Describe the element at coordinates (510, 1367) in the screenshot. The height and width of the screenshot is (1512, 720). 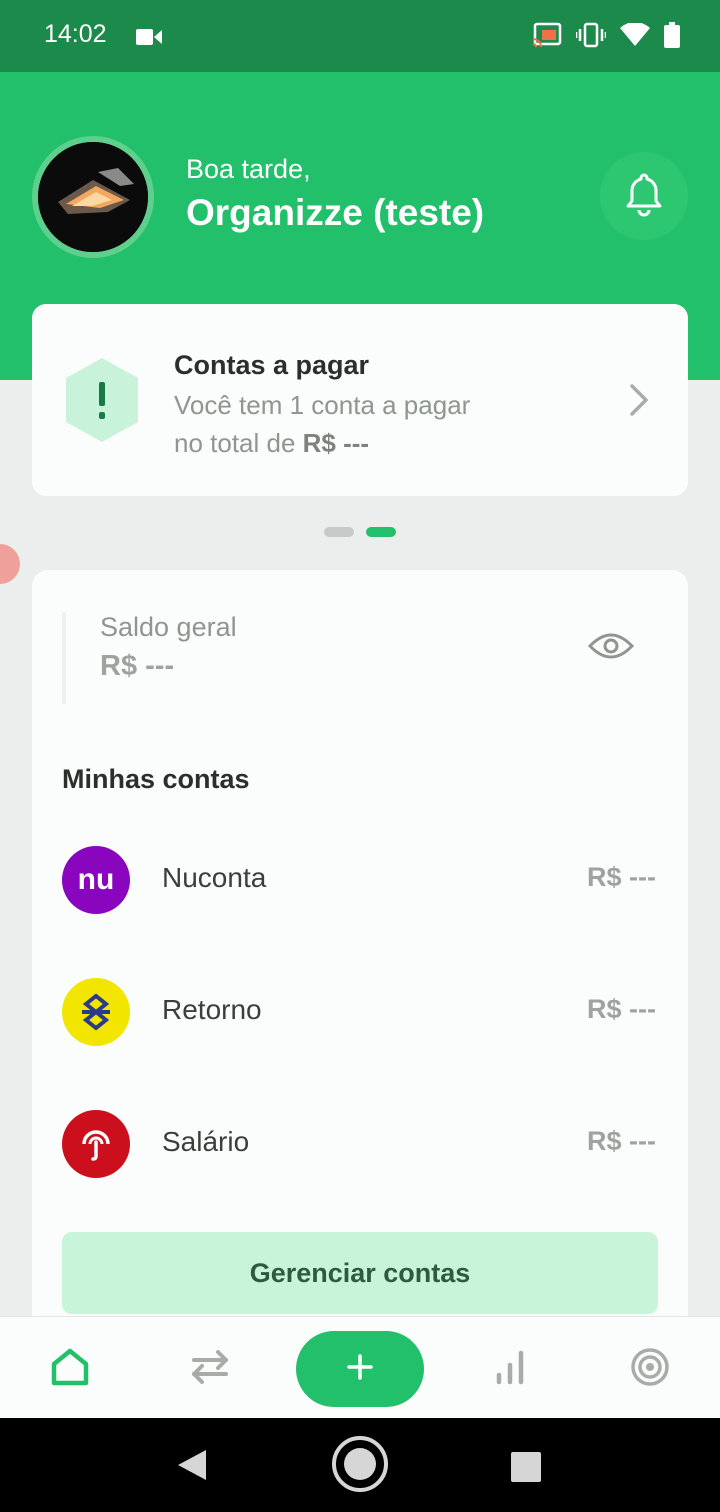
I see `reports-icon` at that location.